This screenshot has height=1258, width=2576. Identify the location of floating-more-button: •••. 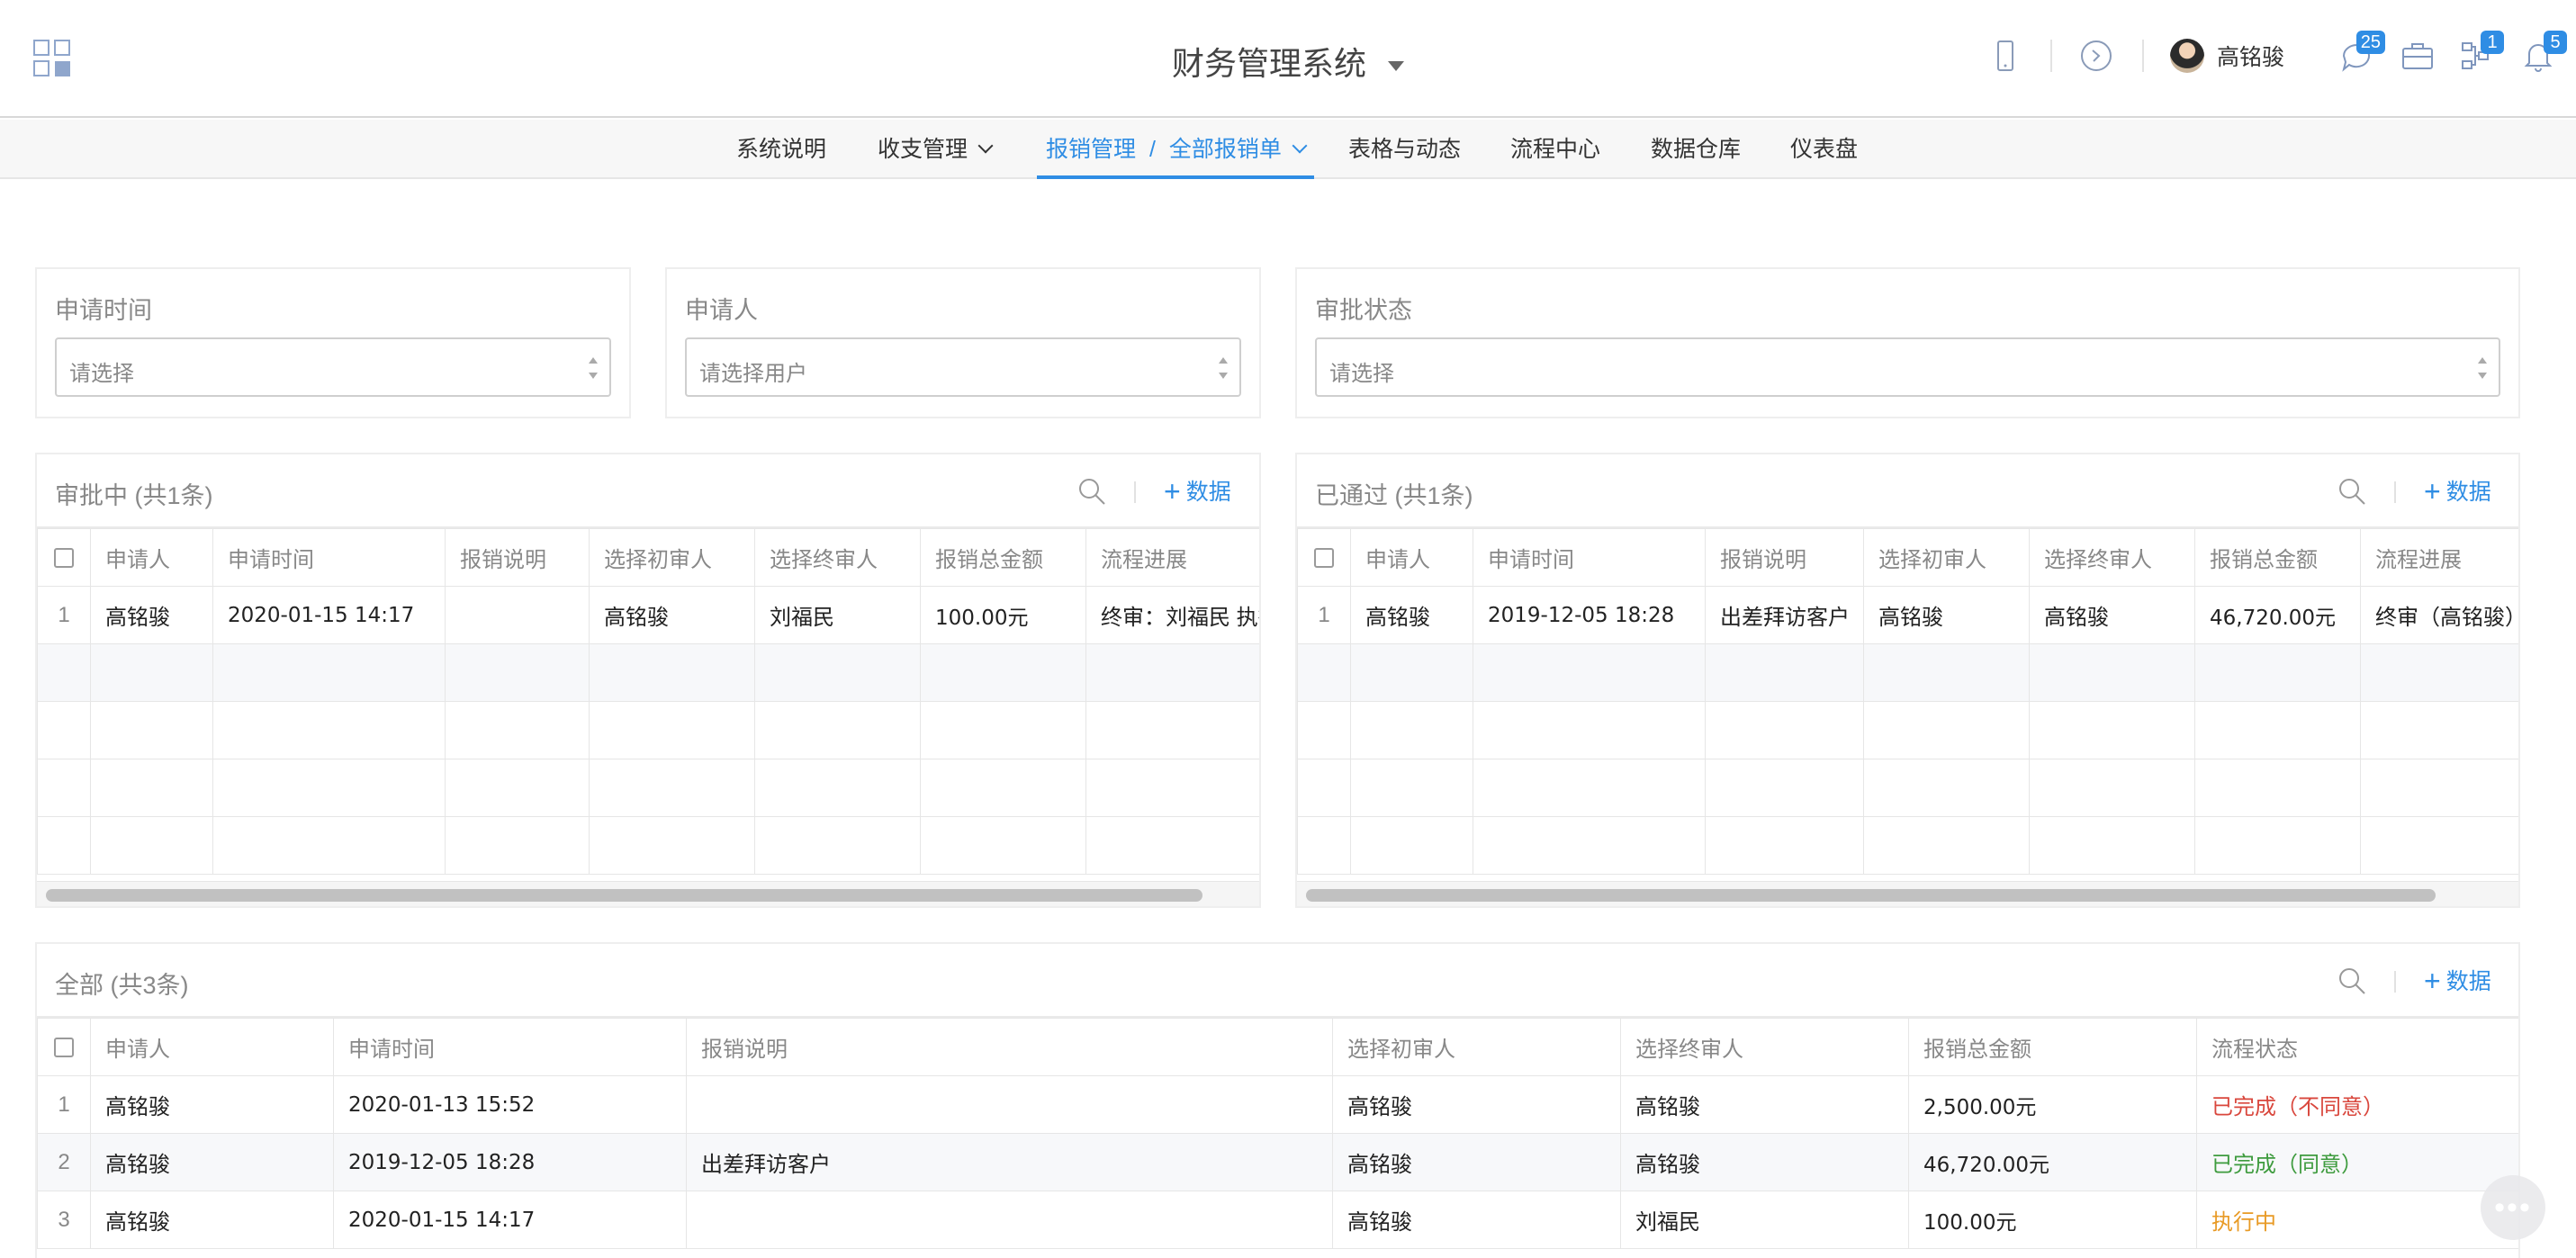
(2513, 1207).